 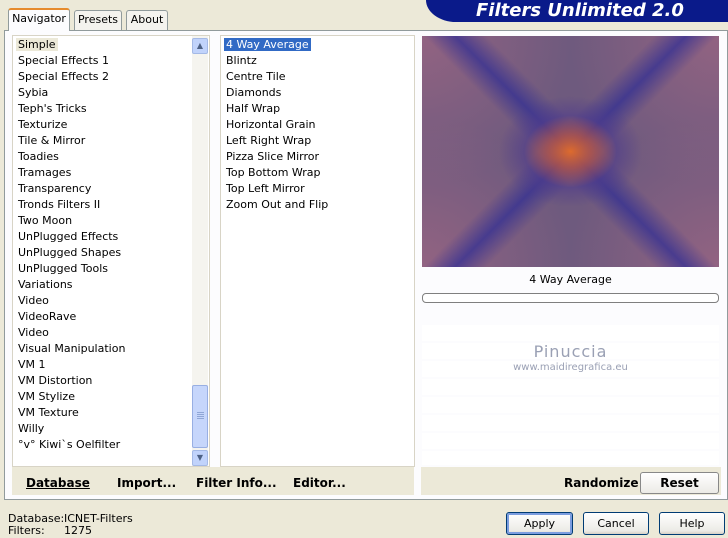 I want to click on category-item: Variations, so click(x=111, y=285).